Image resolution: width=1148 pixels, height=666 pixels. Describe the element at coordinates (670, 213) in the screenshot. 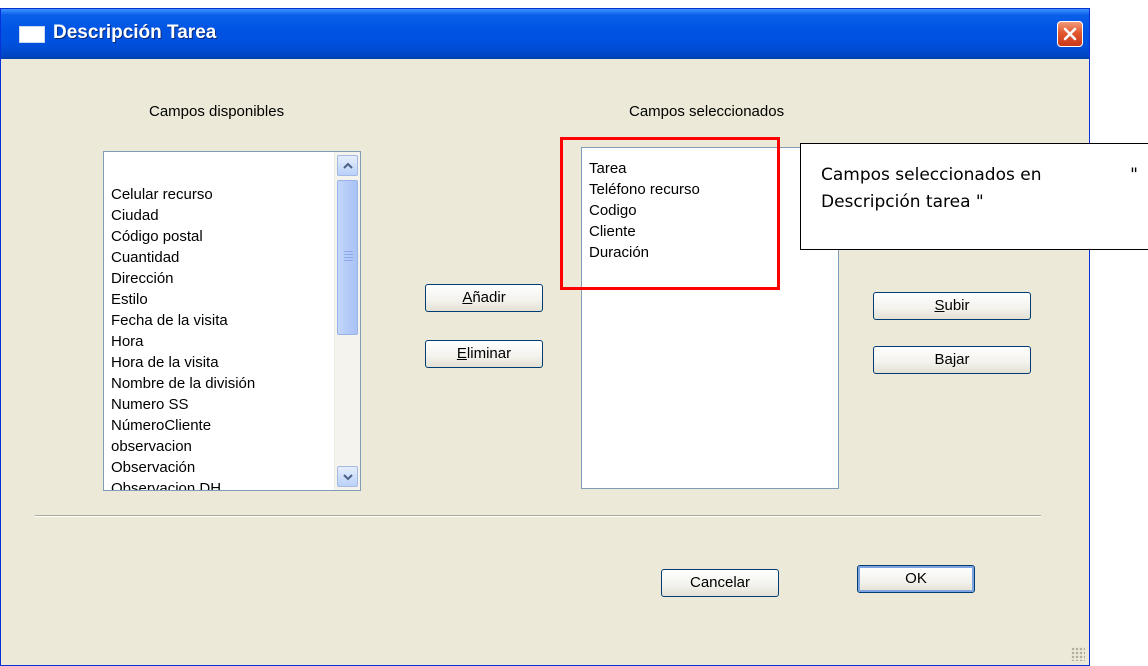

I see `selected-fields-highlight` at that location.